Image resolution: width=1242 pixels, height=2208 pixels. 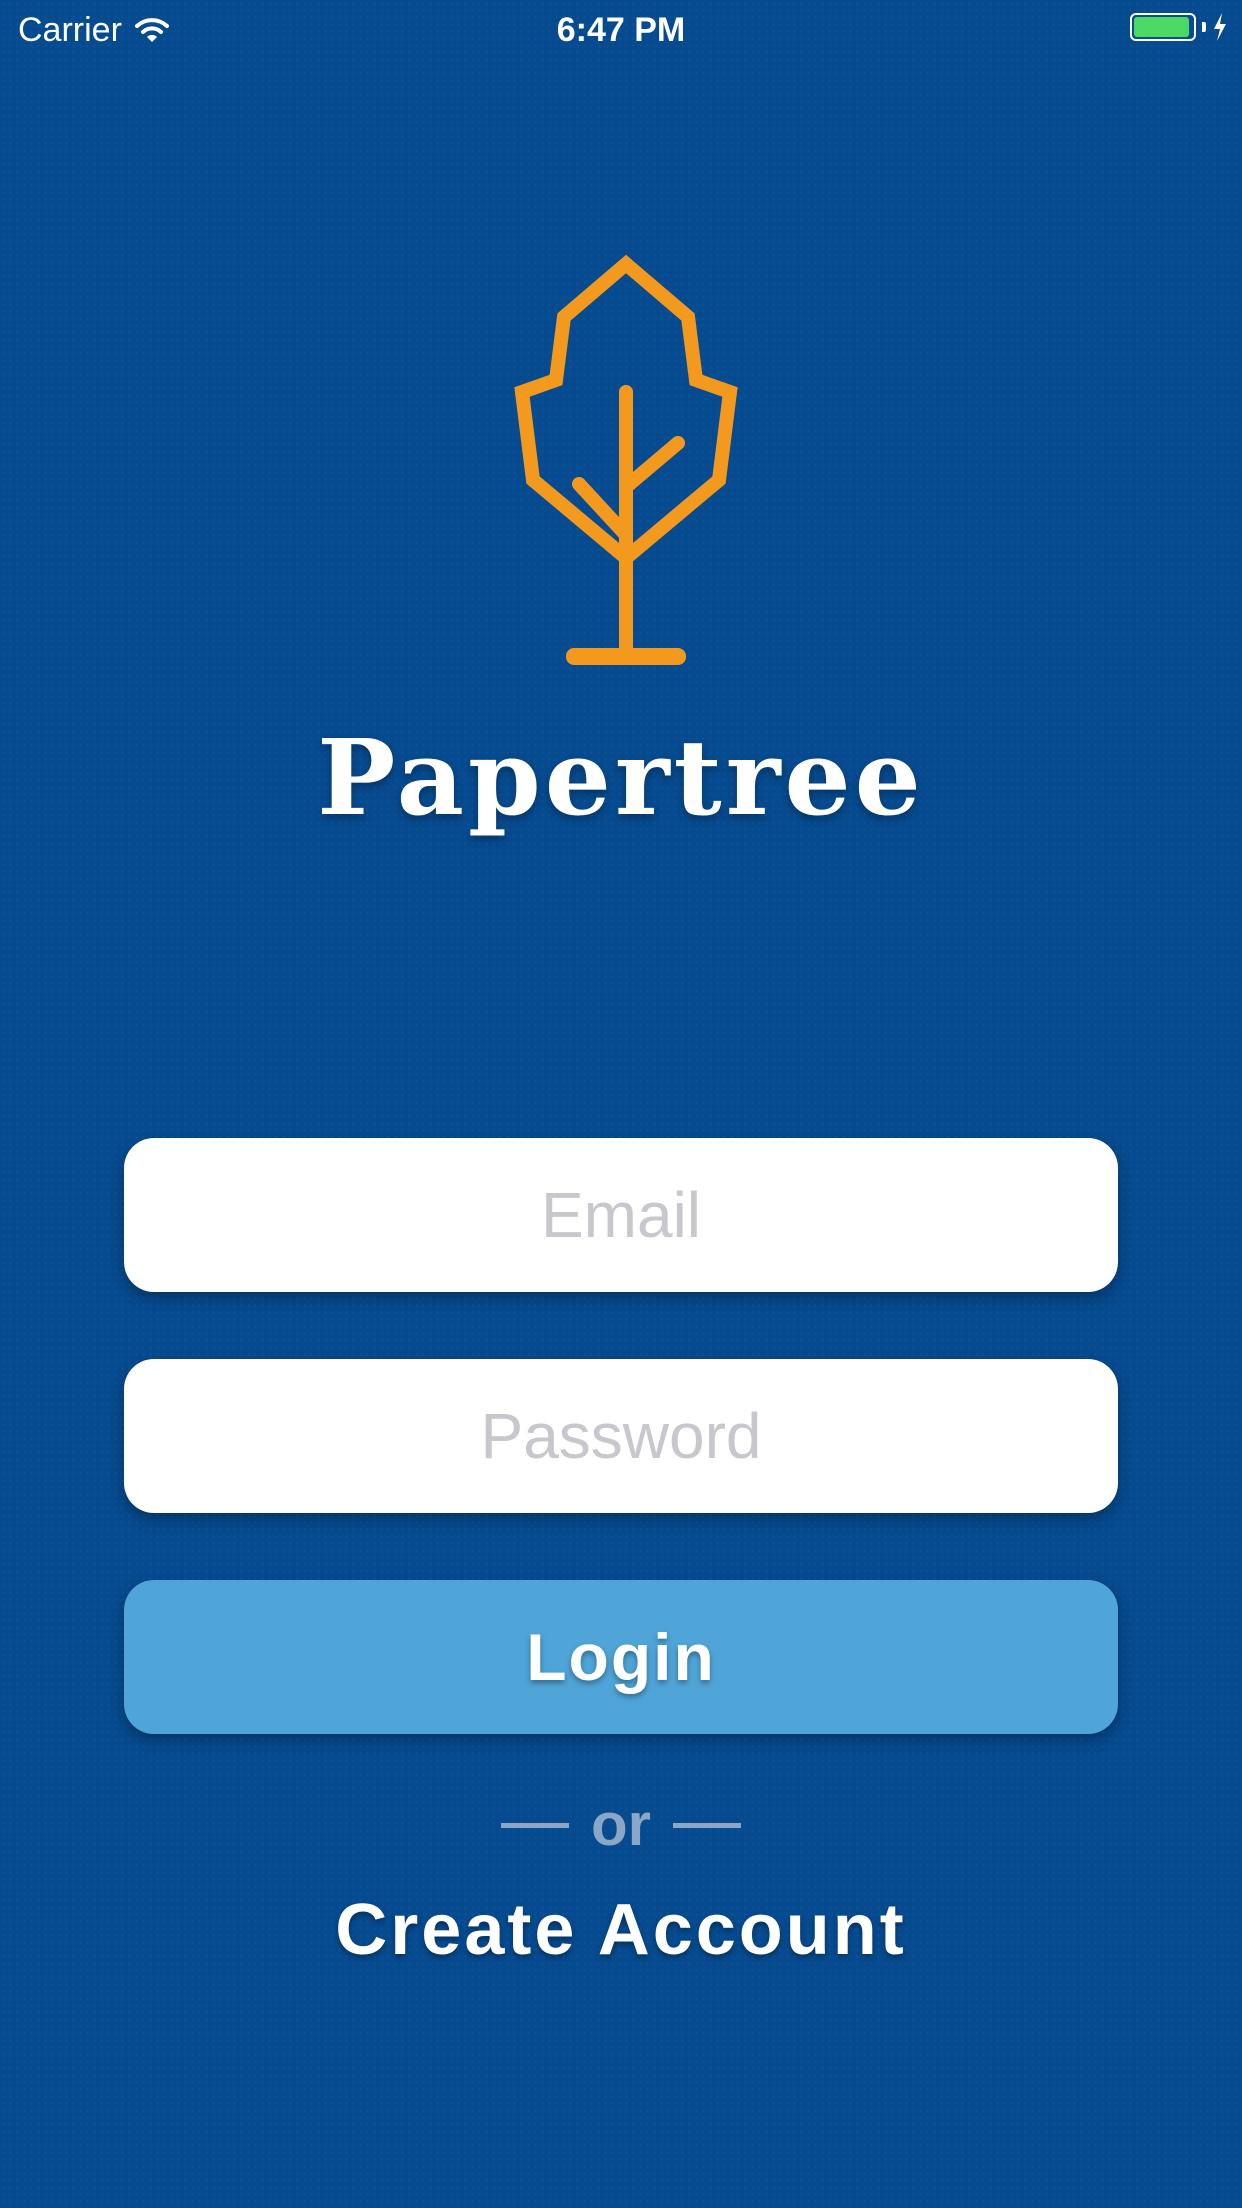 What do you see at coordinates (621, 777) in the screenshot?
I see `app-name: Papertree` at bounding box center [621, 777].